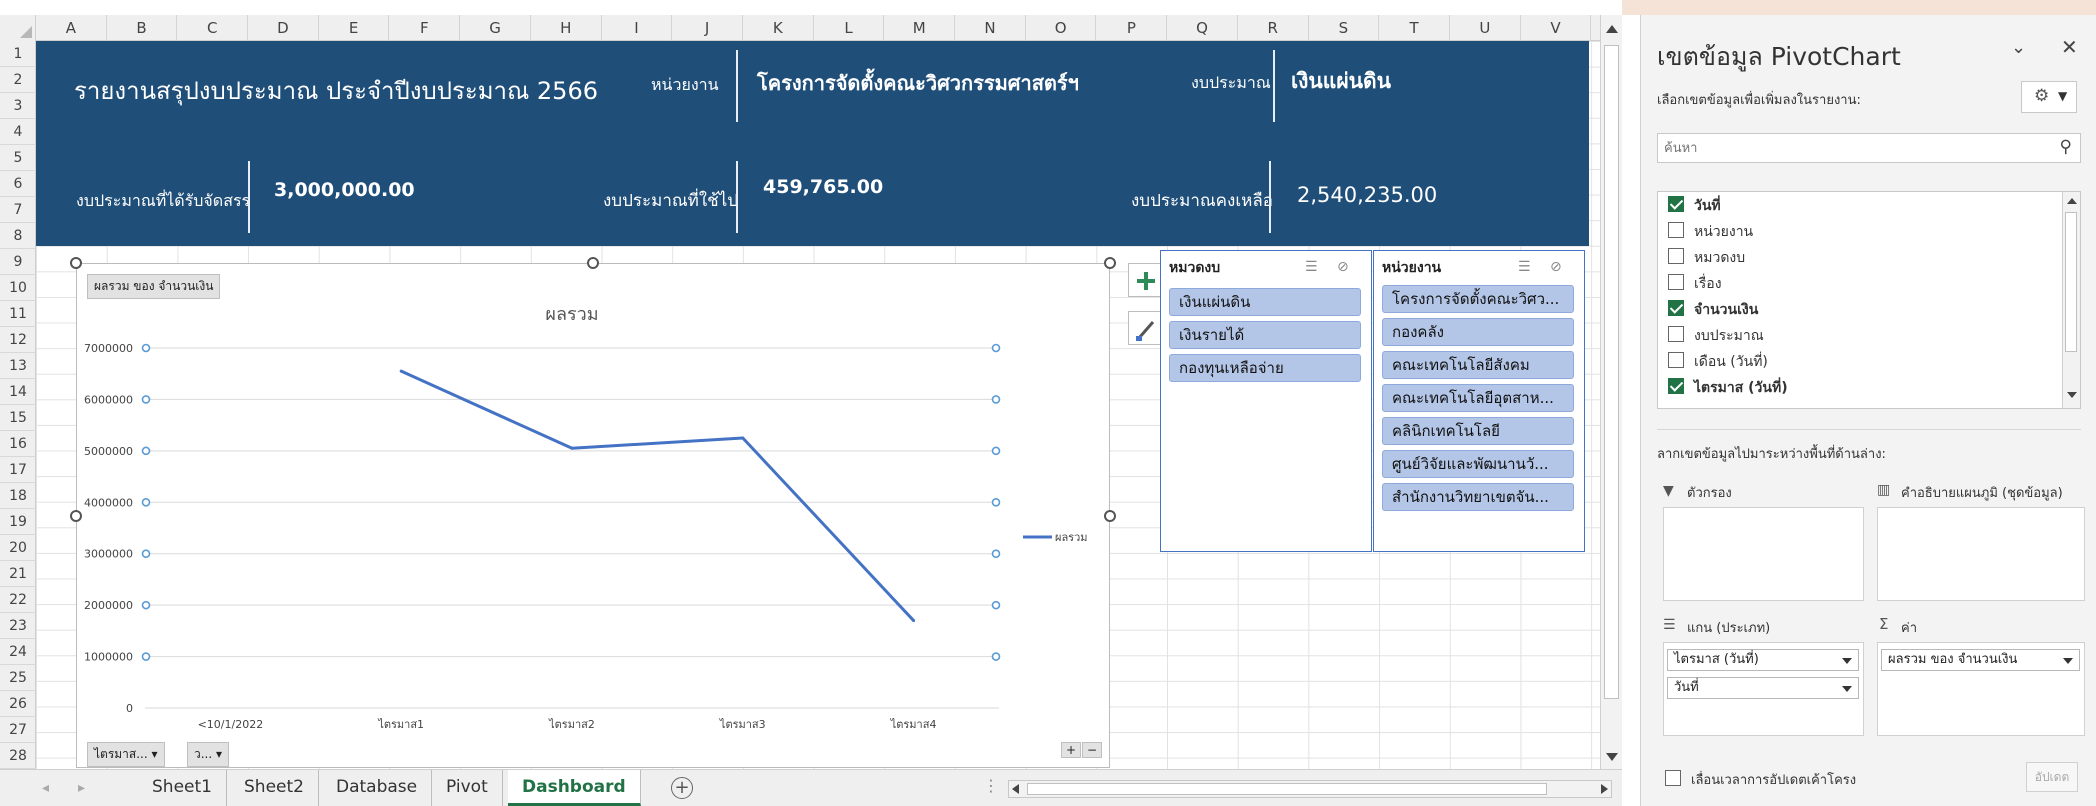  Describe the element at coordinates (1478, 365) in the screenshot. I see `slicer-item: คณะเทคโนโลยีสังคม` at that location.